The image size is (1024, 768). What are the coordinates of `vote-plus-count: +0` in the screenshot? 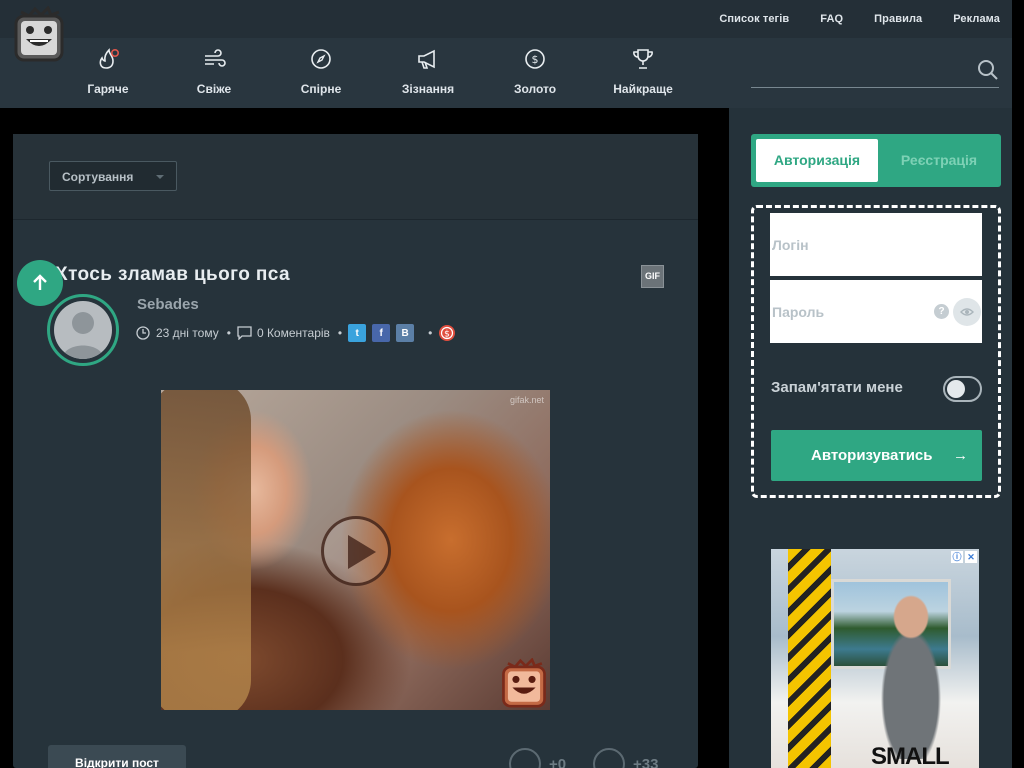 It's located at (558, 761).